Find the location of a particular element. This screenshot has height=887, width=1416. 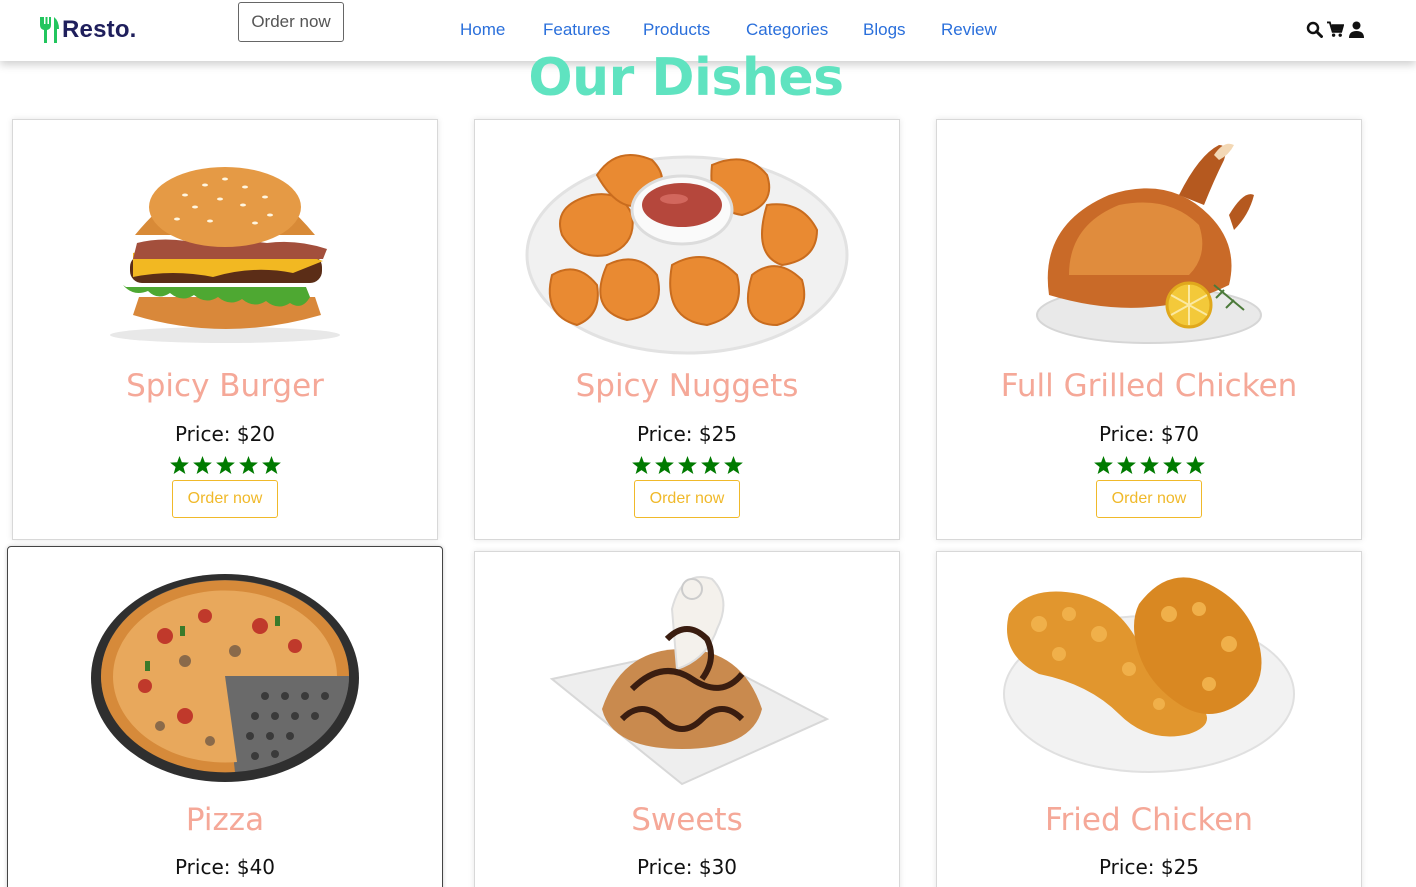

nav-review: Review is located at coordinates (969, 30).